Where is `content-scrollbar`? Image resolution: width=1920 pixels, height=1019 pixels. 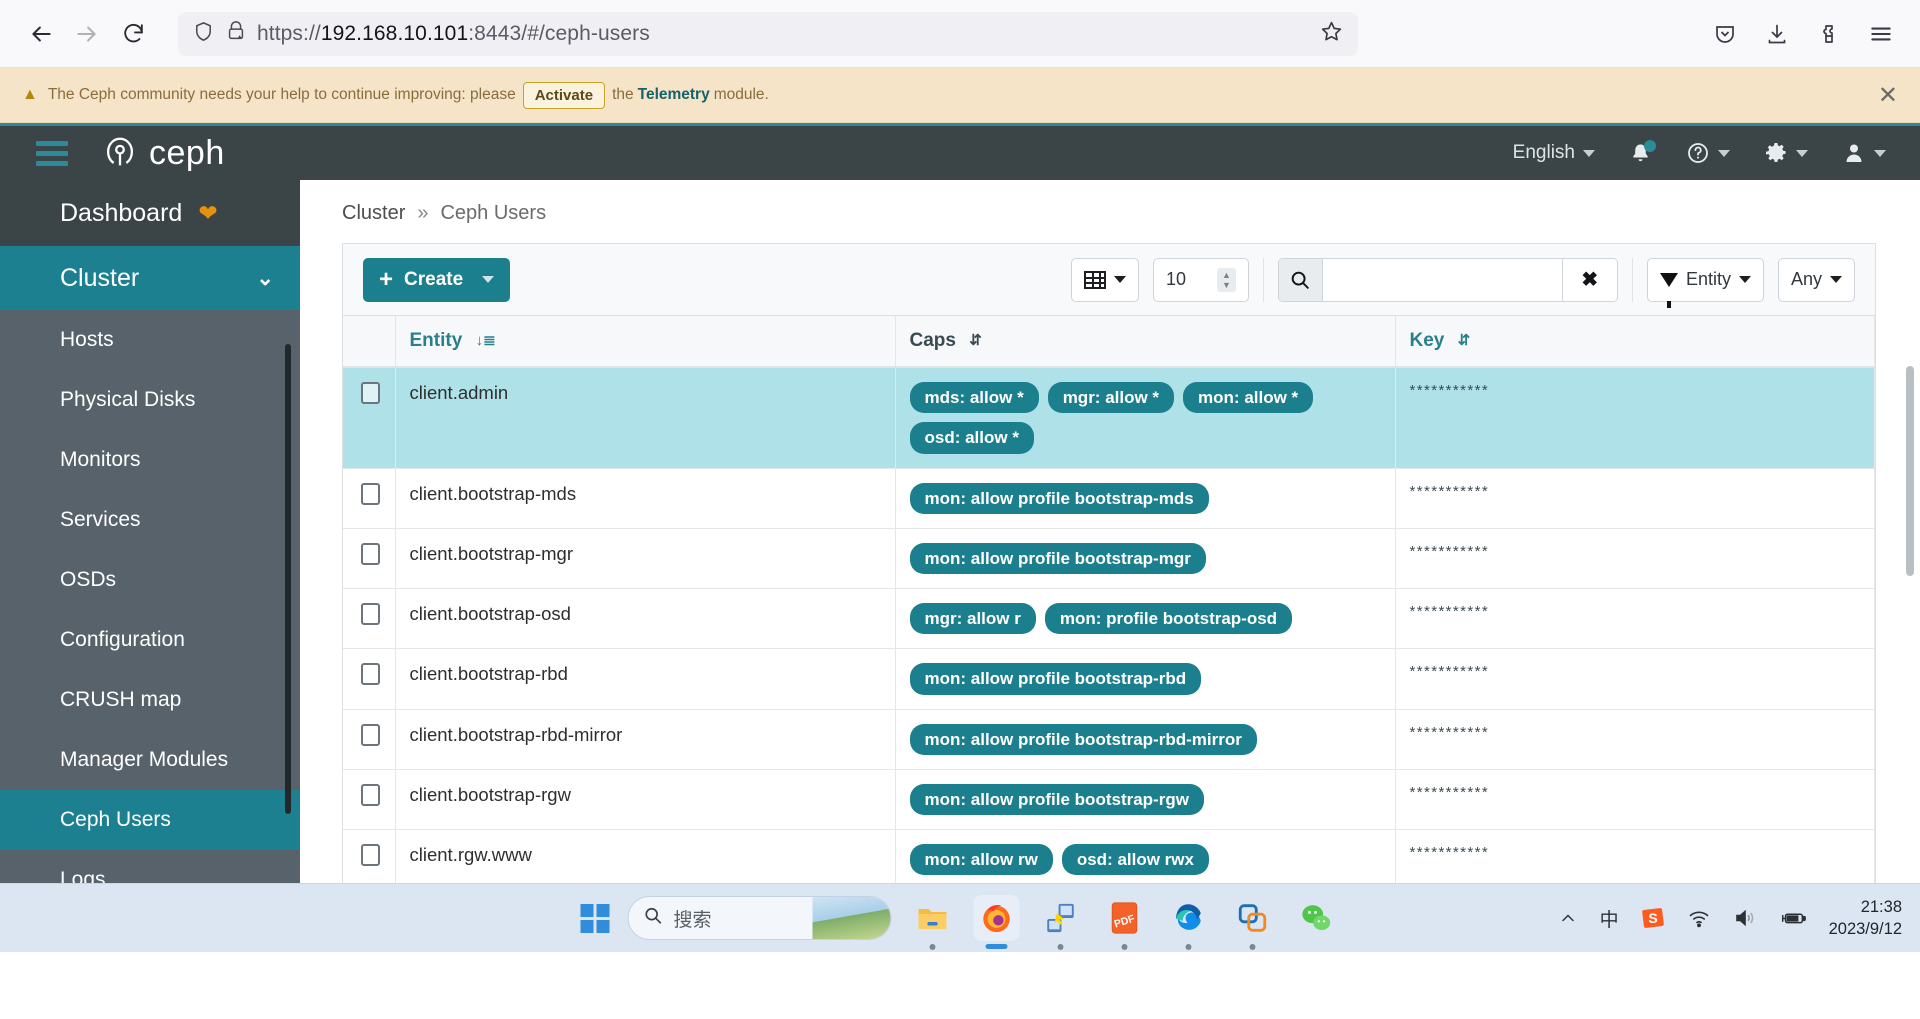
content-scrollbar is located at coordinates (1910, 616).